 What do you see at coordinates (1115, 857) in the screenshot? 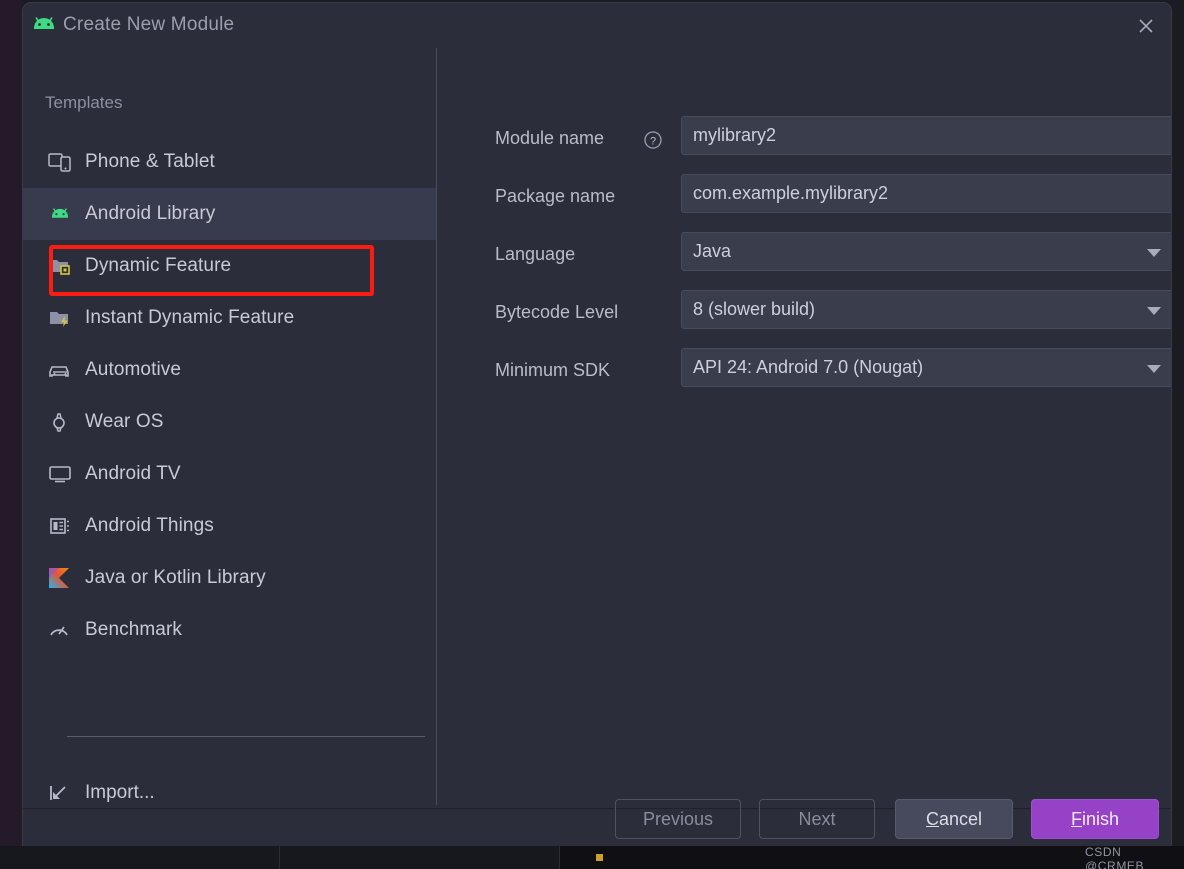
I see `watermark: CSDN @CRMEB` at bounding box center [1115, 857].